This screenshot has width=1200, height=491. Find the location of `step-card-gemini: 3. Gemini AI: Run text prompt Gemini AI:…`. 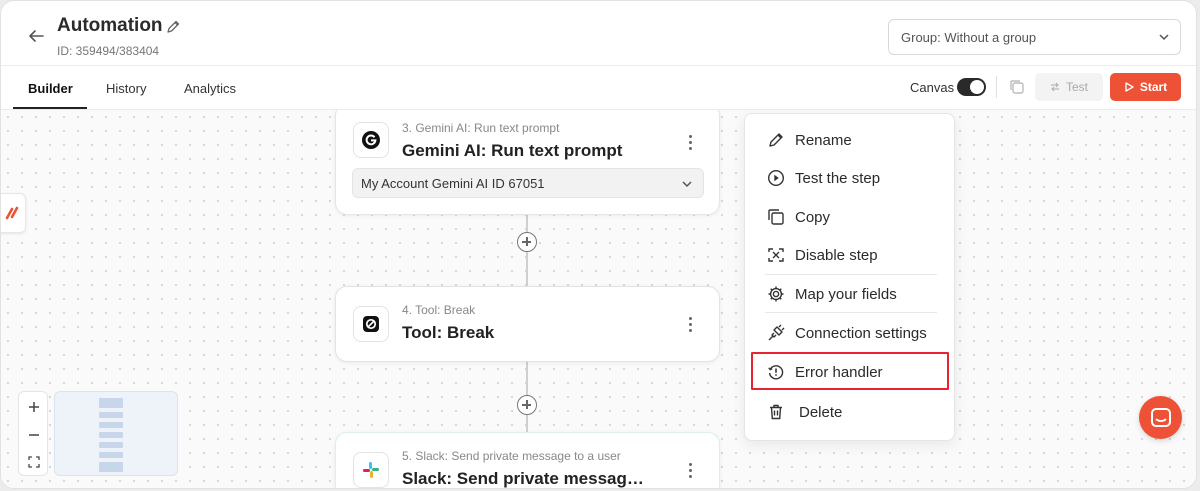

step-card-gemini: 3. Gemini AI: Run text prompt Gemini AI:… is located at coordinates (527, 162).